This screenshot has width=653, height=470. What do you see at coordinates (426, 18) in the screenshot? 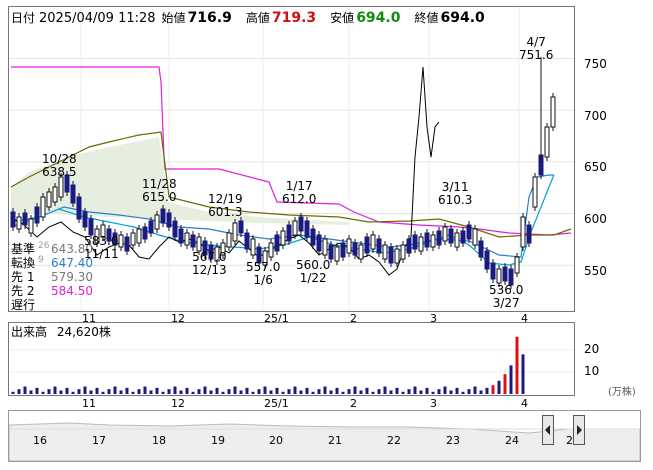
I see `close-label: 終値` at bounding box center [426, 18].